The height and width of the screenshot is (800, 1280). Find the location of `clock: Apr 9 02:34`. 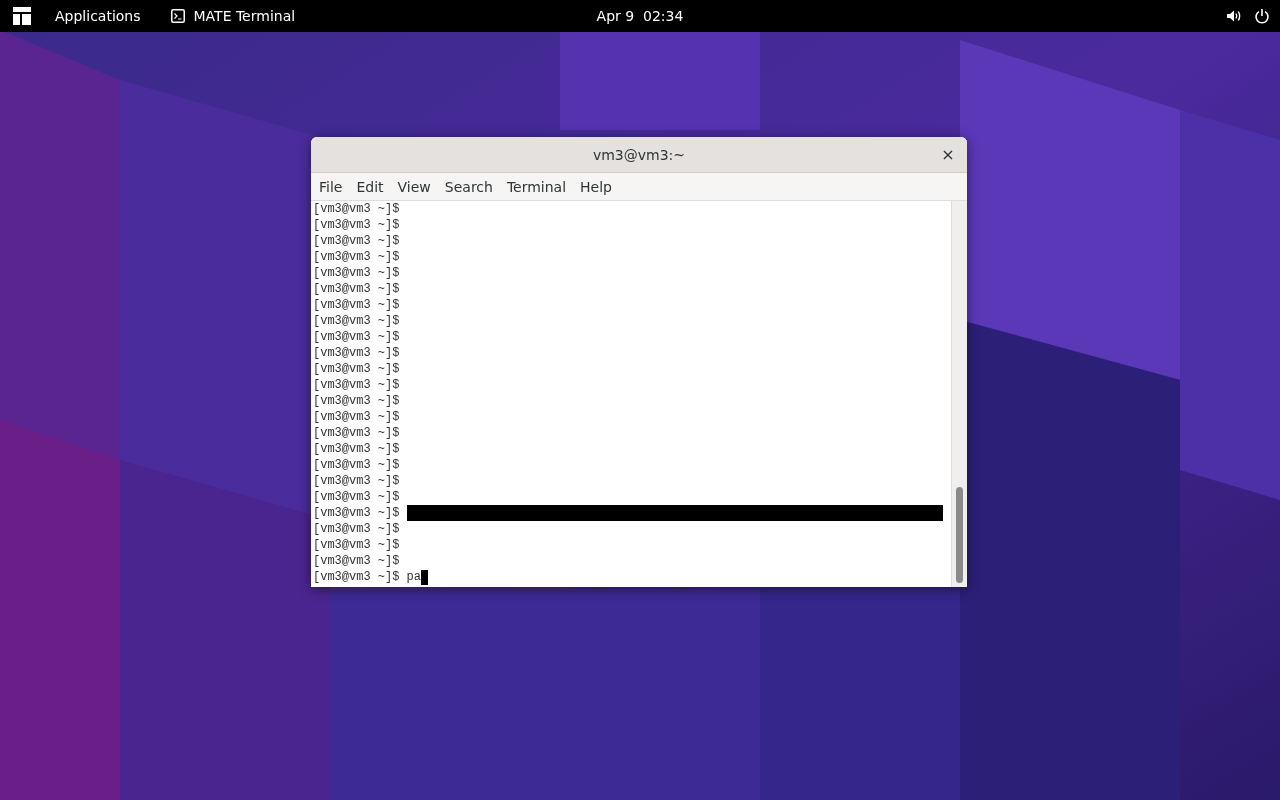

clock: Apr 9 02:34 is located at coordinates (640, 16).